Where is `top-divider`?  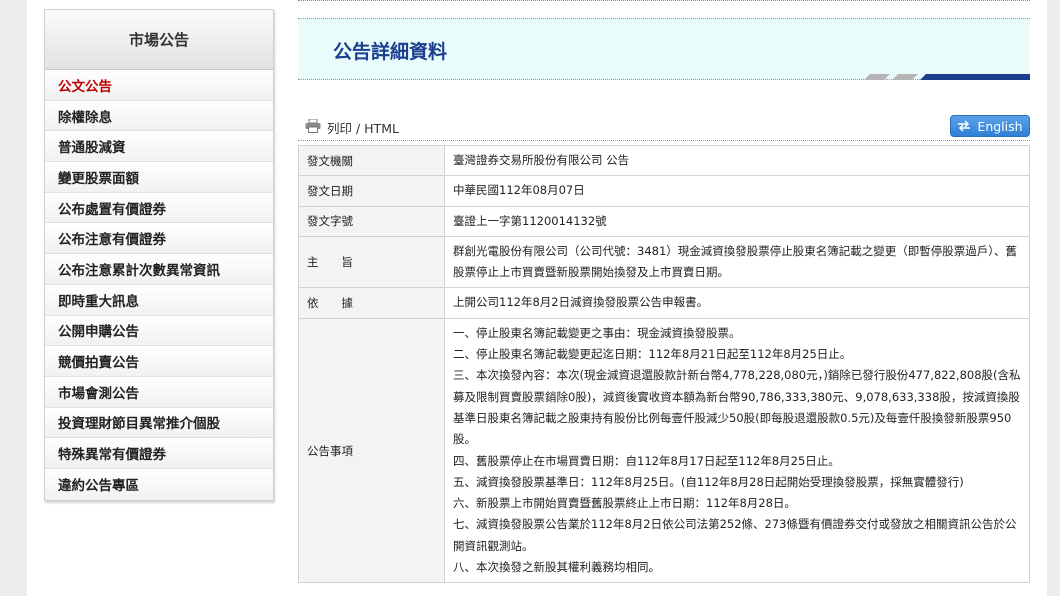
top-divider is located at coordinates (664, 0).